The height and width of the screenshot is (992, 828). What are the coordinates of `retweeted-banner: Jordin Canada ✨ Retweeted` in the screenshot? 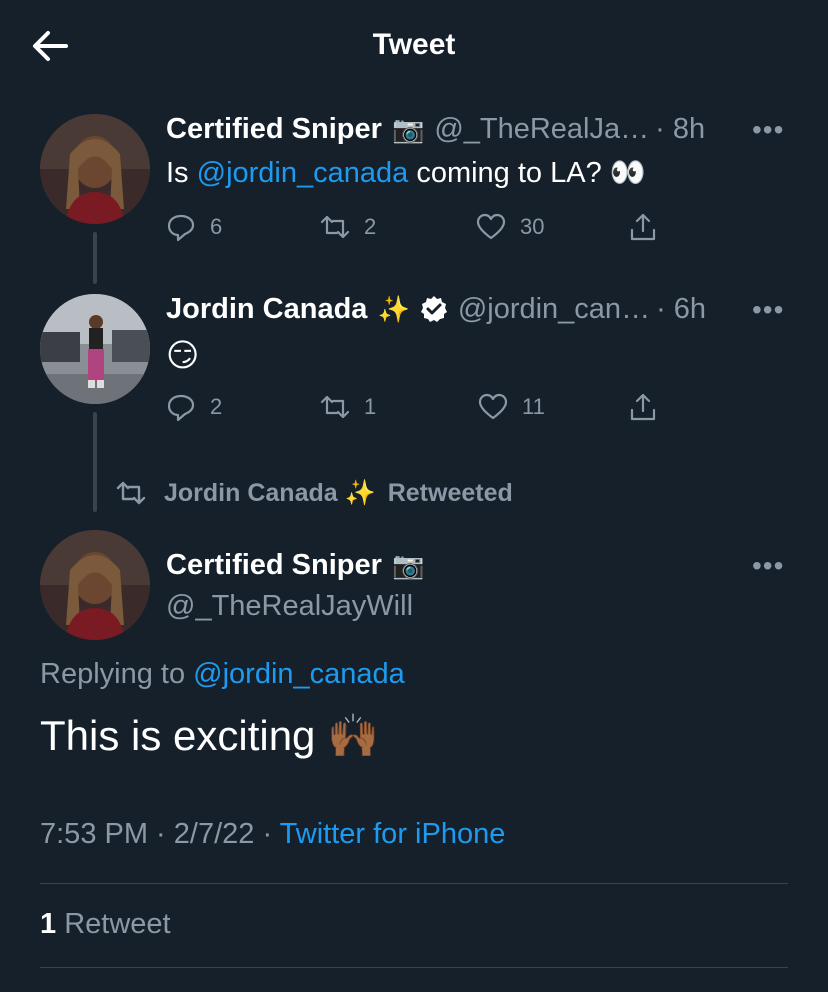 It's located at (312, 493).